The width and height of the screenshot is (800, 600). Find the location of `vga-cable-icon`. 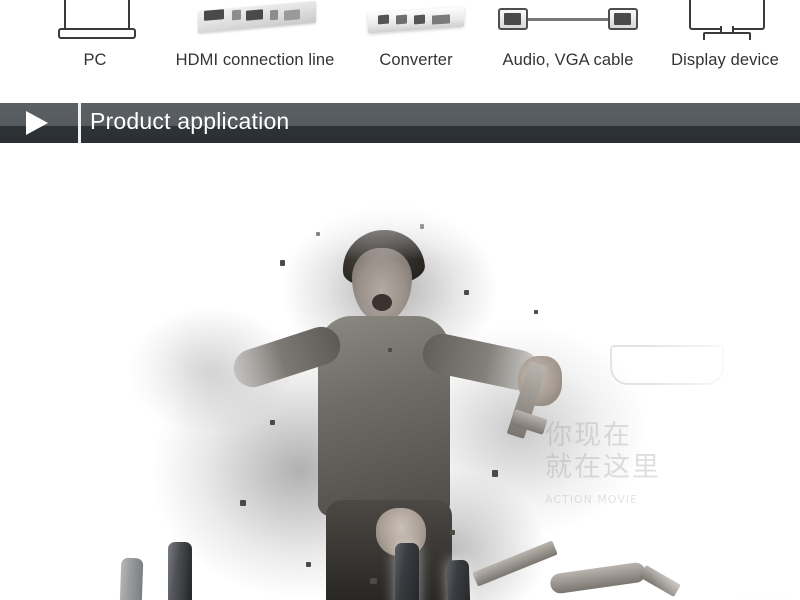

vga-cable-icon is located at coordinates (568, 20).